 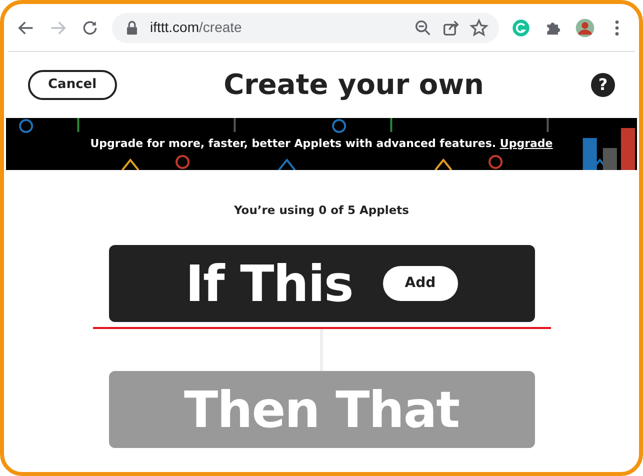 I want to click on zoom-out-icon, so click(x=423, y=28).